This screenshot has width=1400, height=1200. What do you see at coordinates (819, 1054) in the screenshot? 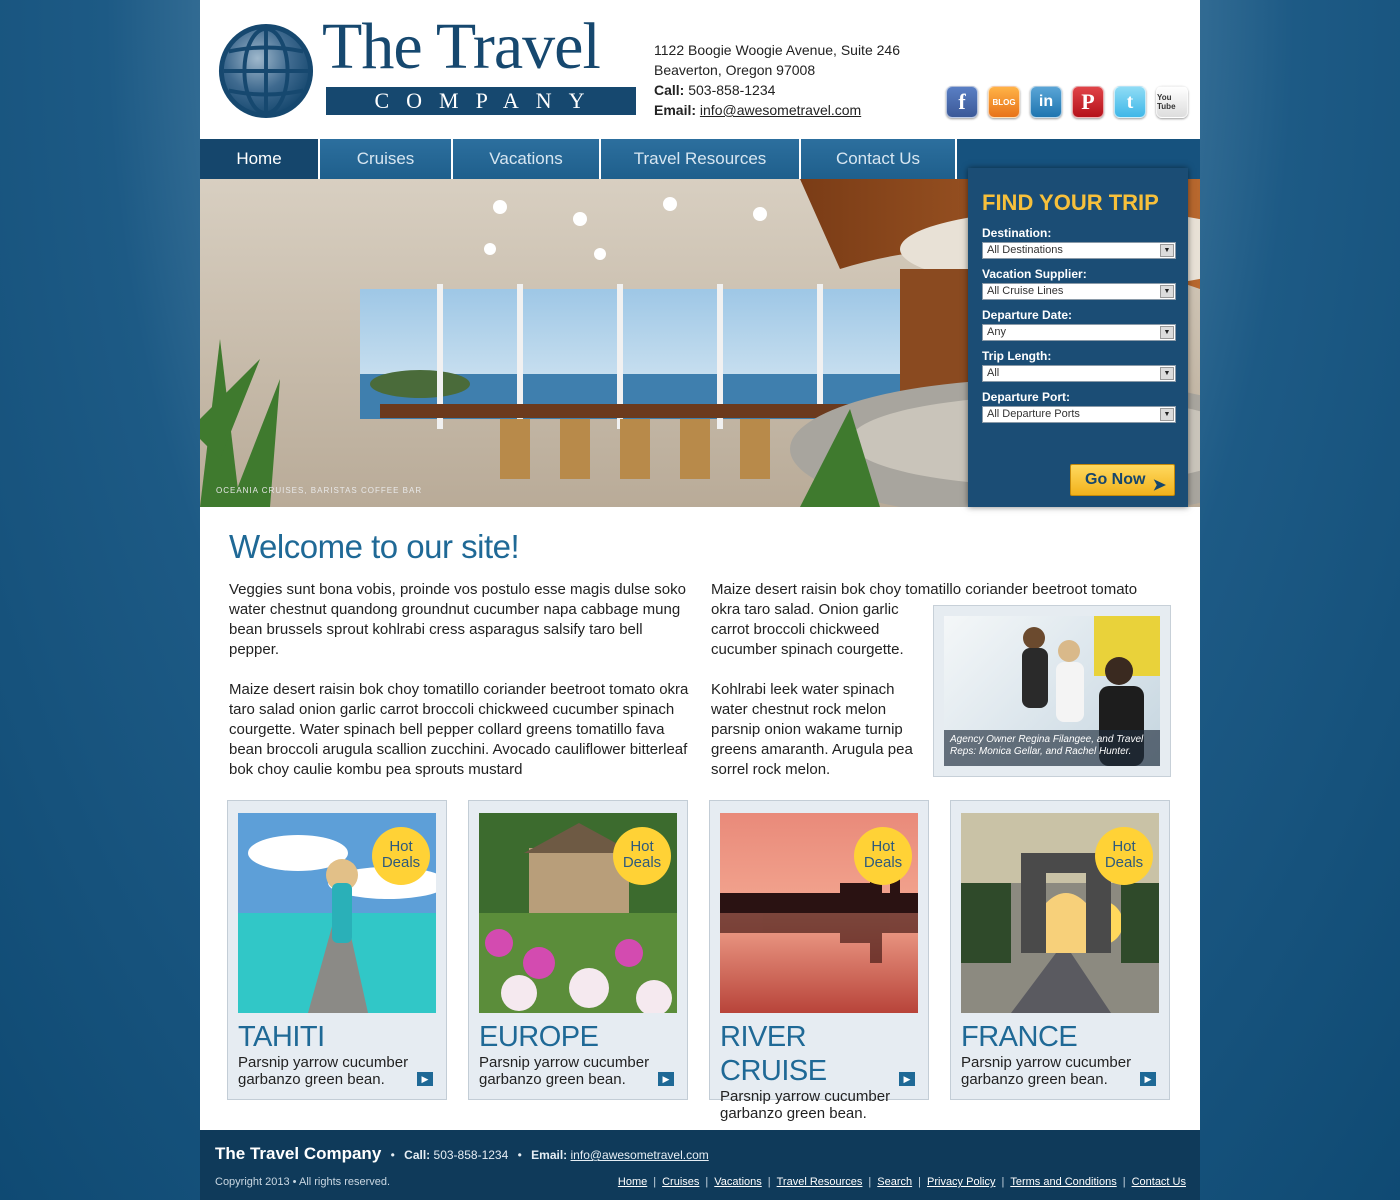
I see `deal-title: RIVER CRUISE` at bounding box center [819, 1054].